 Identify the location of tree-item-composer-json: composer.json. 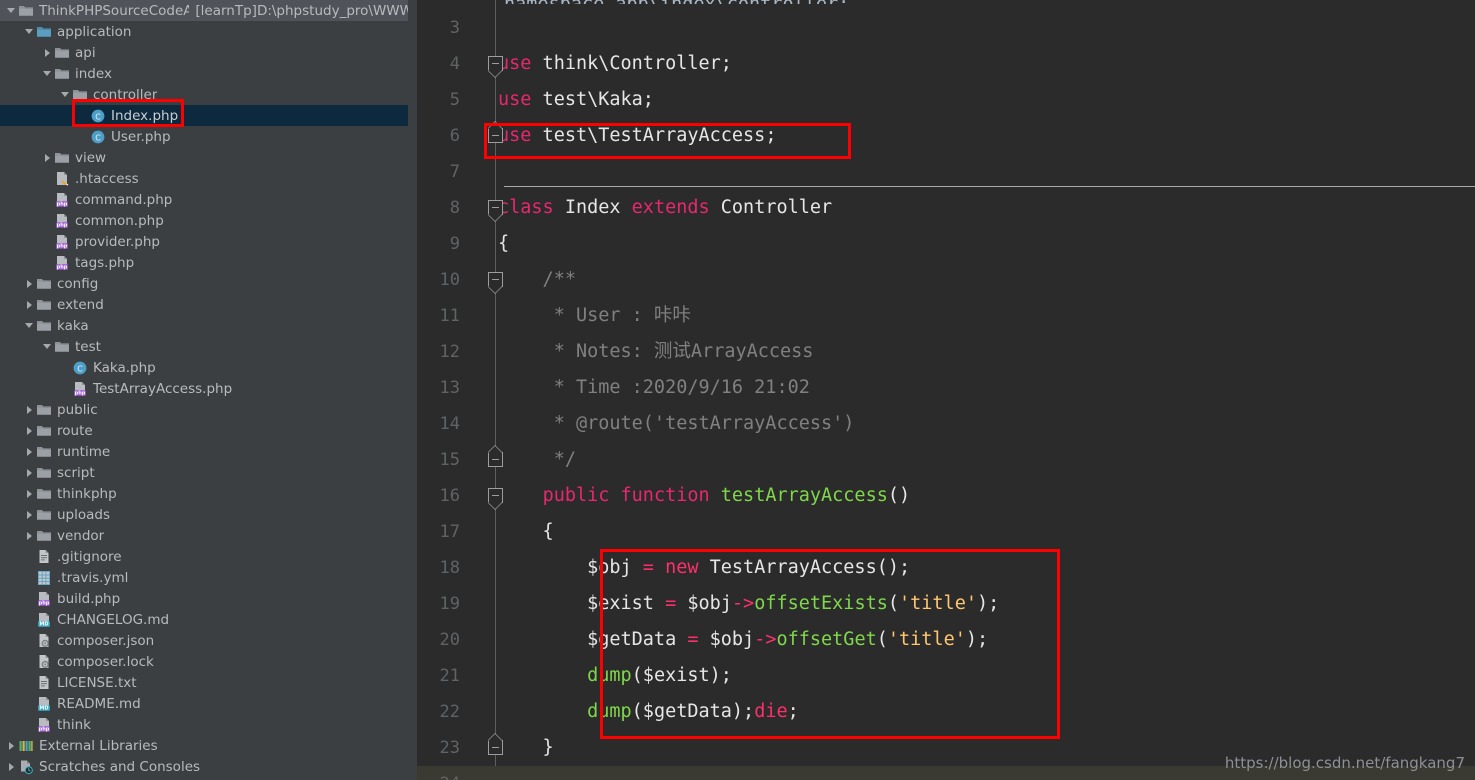
(208, 640).